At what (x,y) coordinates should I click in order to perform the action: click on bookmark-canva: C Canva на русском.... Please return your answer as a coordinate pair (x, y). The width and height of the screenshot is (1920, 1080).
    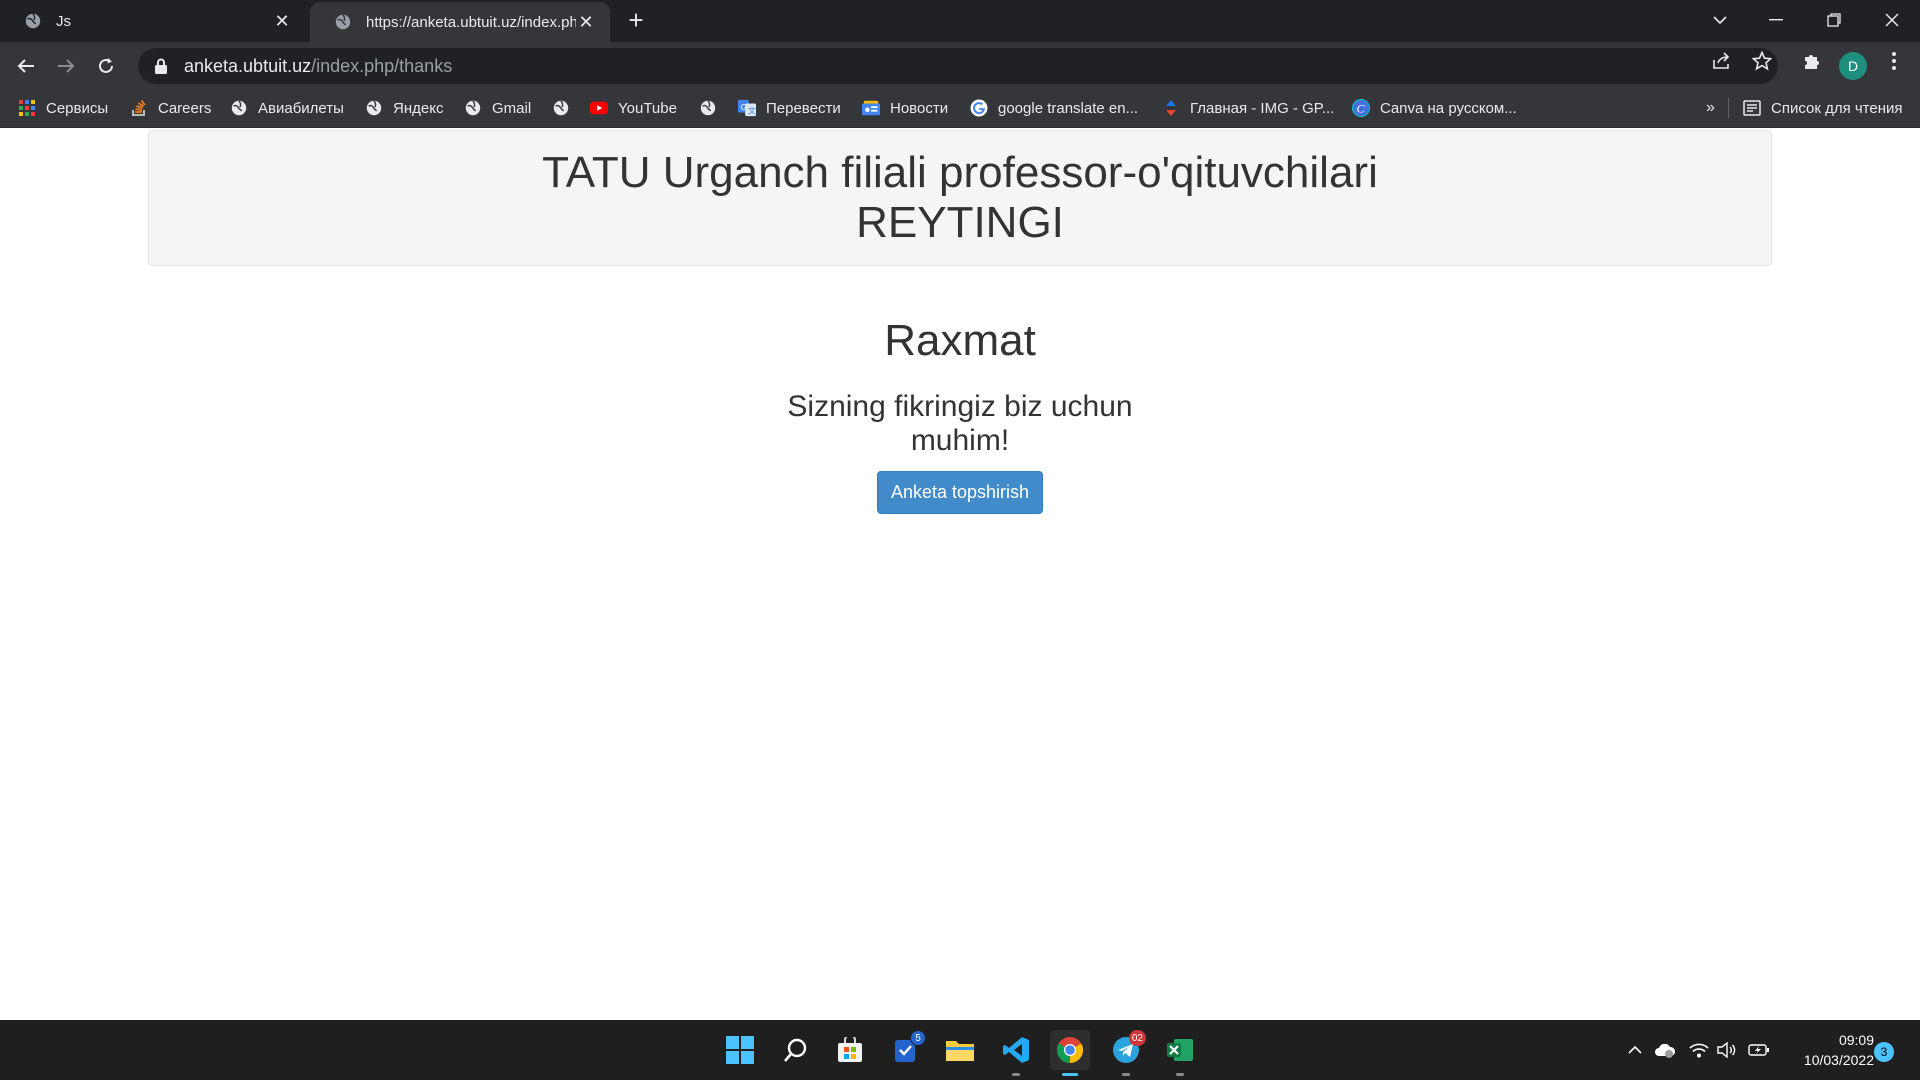
    Looking at the image, I should click on (1434, 108).